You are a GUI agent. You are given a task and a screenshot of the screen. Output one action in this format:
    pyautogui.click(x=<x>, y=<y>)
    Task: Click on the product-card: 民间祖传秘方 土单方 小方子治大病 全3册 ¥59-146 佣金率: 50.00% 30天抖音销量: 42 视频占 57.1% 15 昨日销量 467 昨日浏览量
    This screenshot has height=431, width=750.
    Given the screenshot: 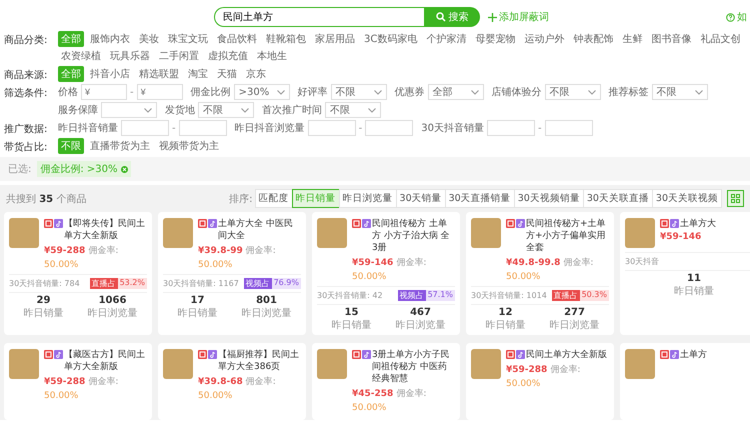 What is the action you would take?
    pyautogui.click(x=386, y=273)
    